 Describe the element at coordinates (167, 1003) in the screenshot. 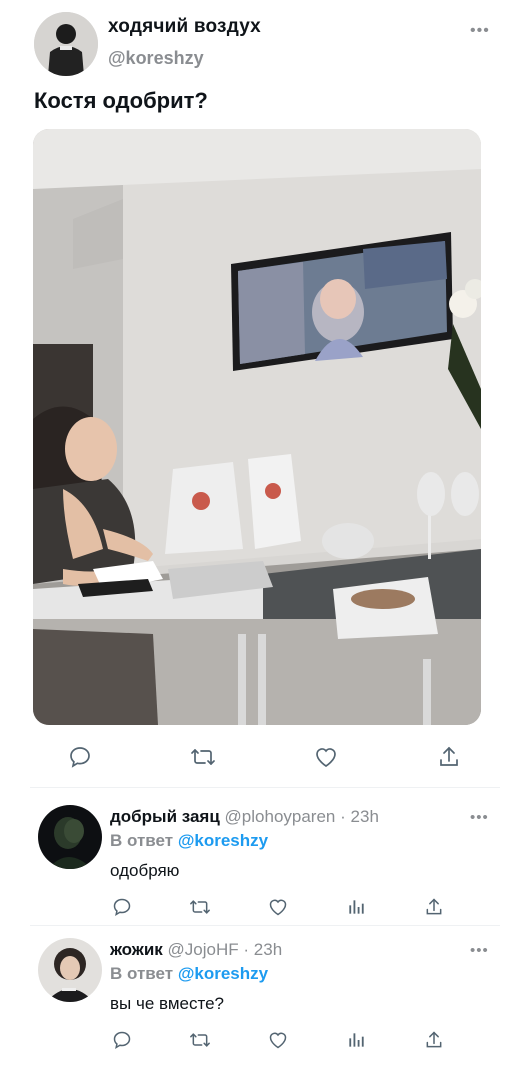

I see `reply-text: вы че вместе?` at that location.